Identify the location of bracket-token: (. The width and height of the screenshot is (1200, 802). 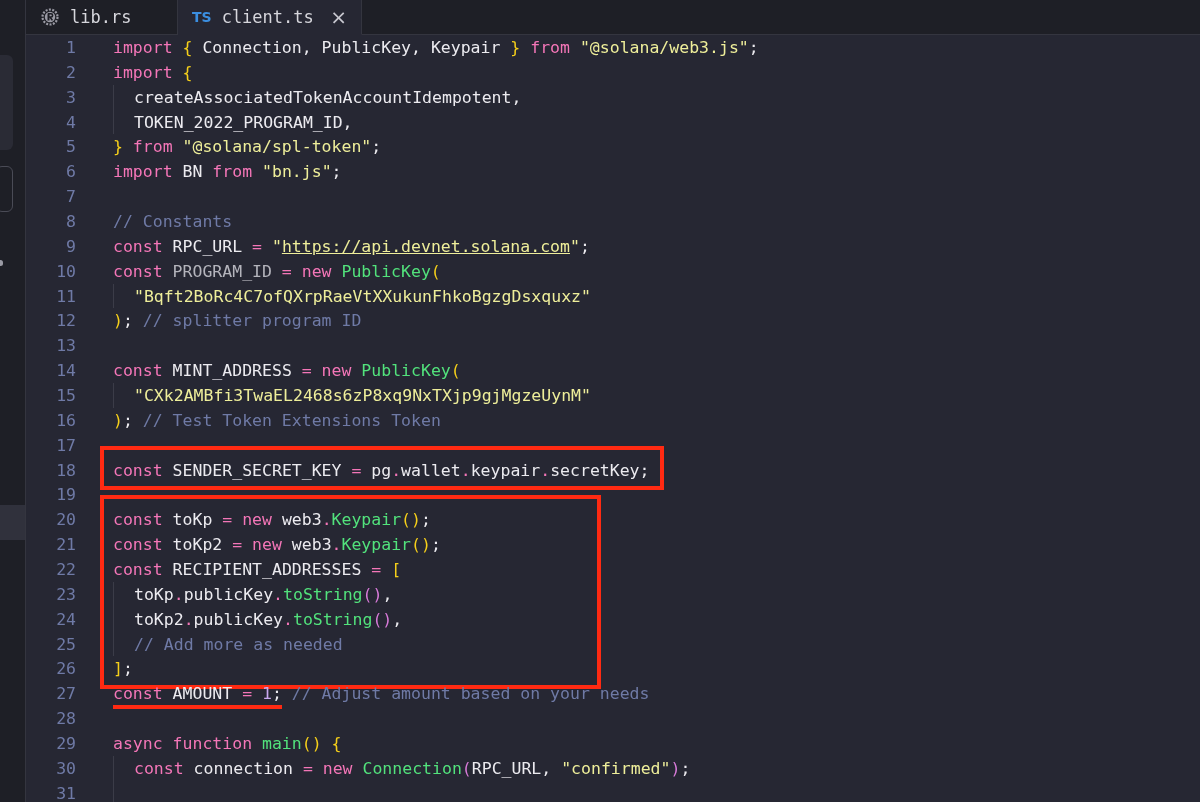
(435, 271).